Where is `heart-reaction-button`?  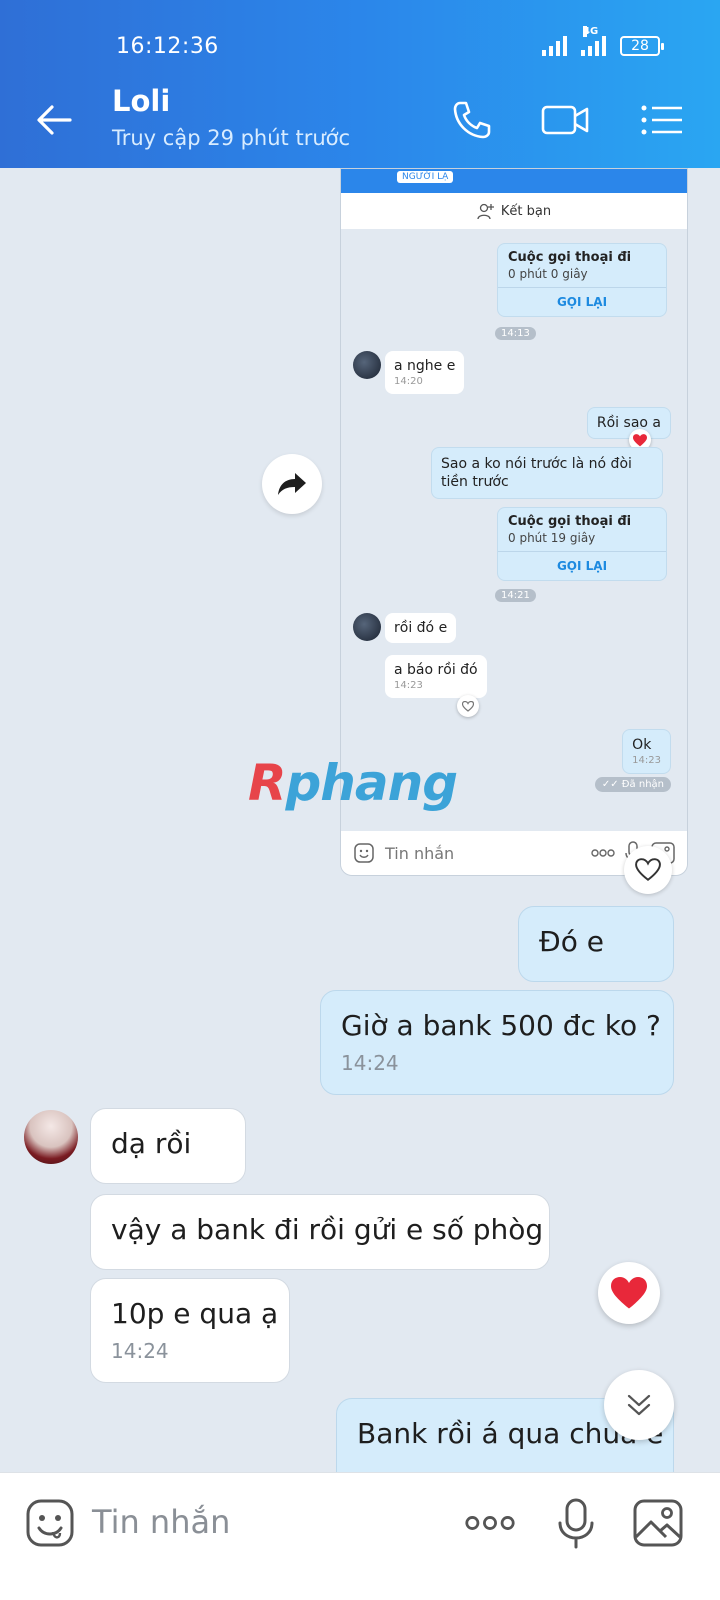 heart-reaction-button is located at coordinates (629, 1293).